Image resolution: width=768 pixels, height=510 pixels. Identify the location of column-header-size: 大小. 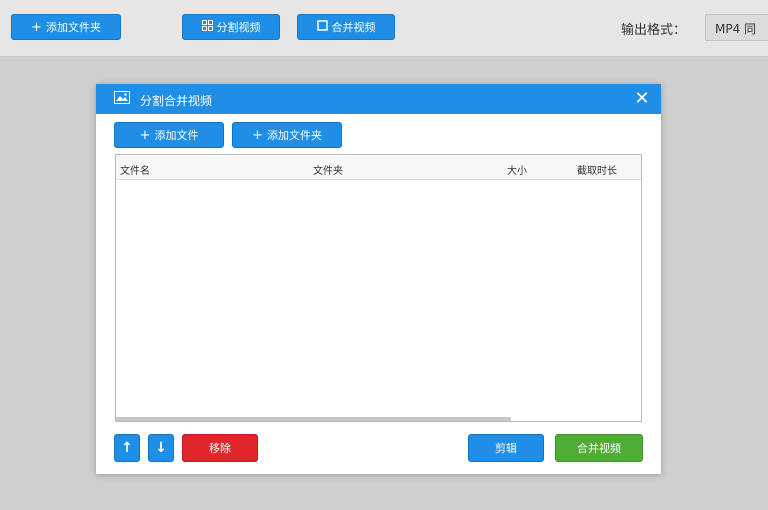
(517, 169).